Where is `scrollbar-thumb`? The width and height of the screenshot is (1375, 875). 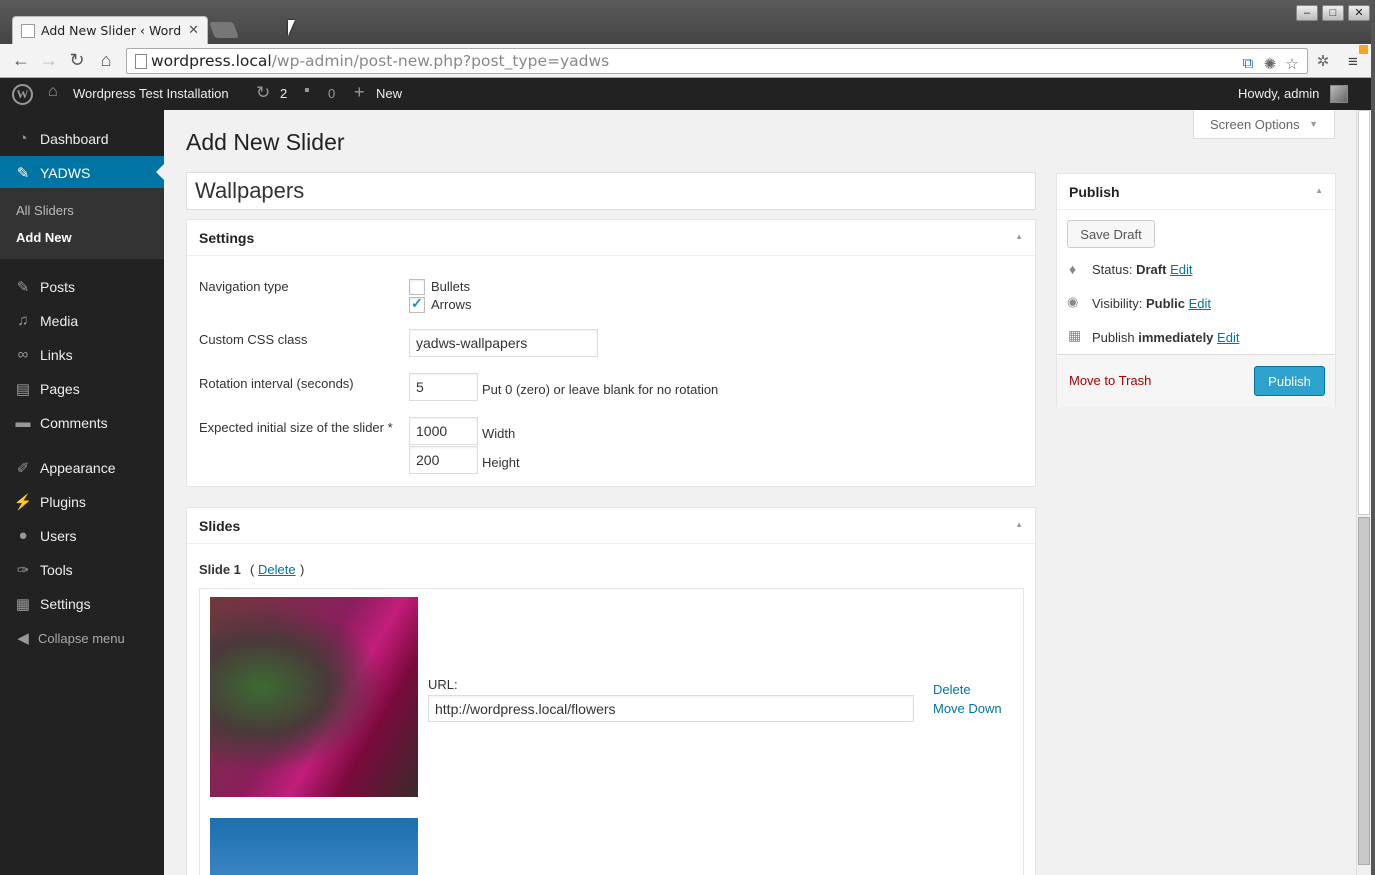 scrollbar-thumb is located at coordinates (1364, 691).